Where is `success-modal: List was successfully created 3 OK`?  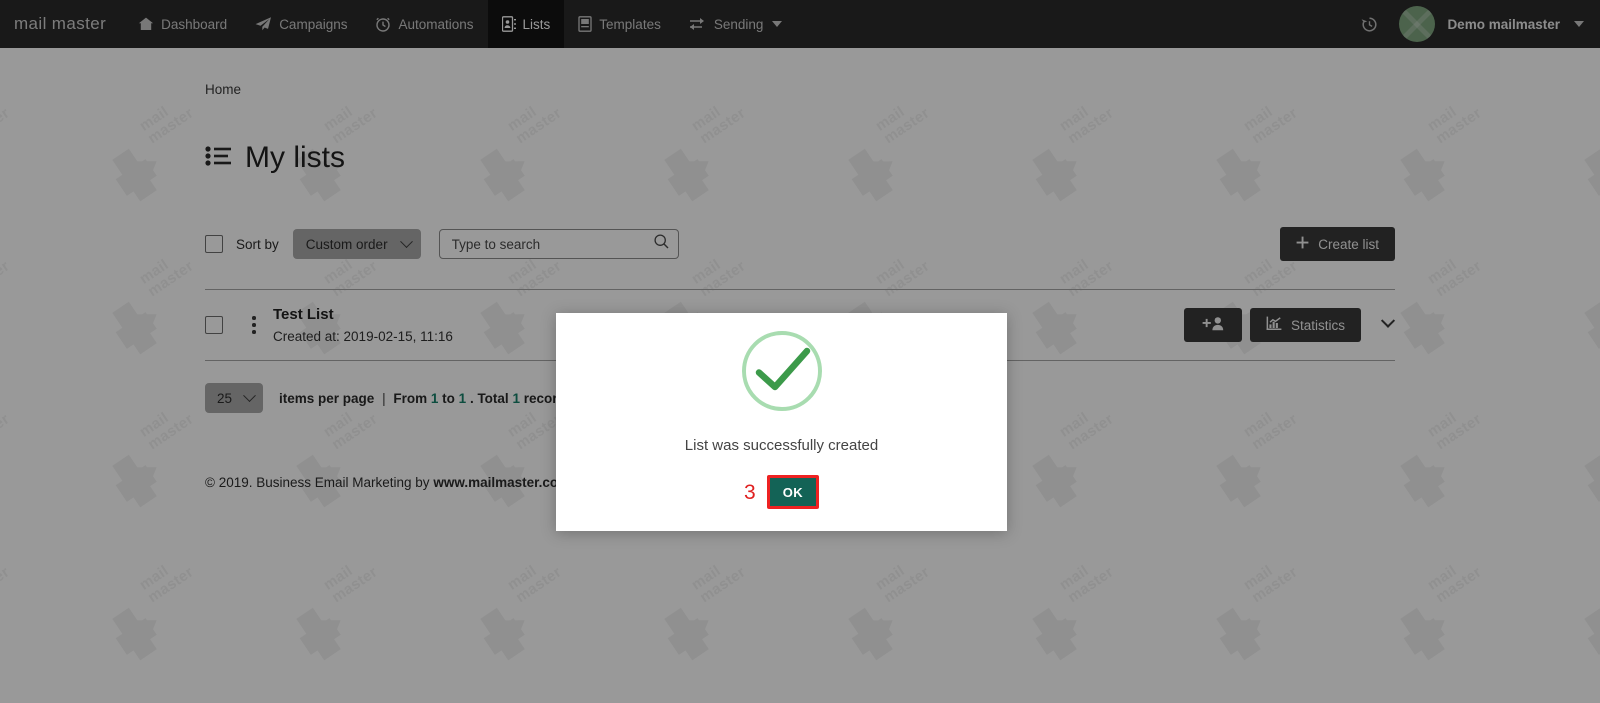
success-modal: List was successfully created 3 OK is located at coordinates (781, 422).